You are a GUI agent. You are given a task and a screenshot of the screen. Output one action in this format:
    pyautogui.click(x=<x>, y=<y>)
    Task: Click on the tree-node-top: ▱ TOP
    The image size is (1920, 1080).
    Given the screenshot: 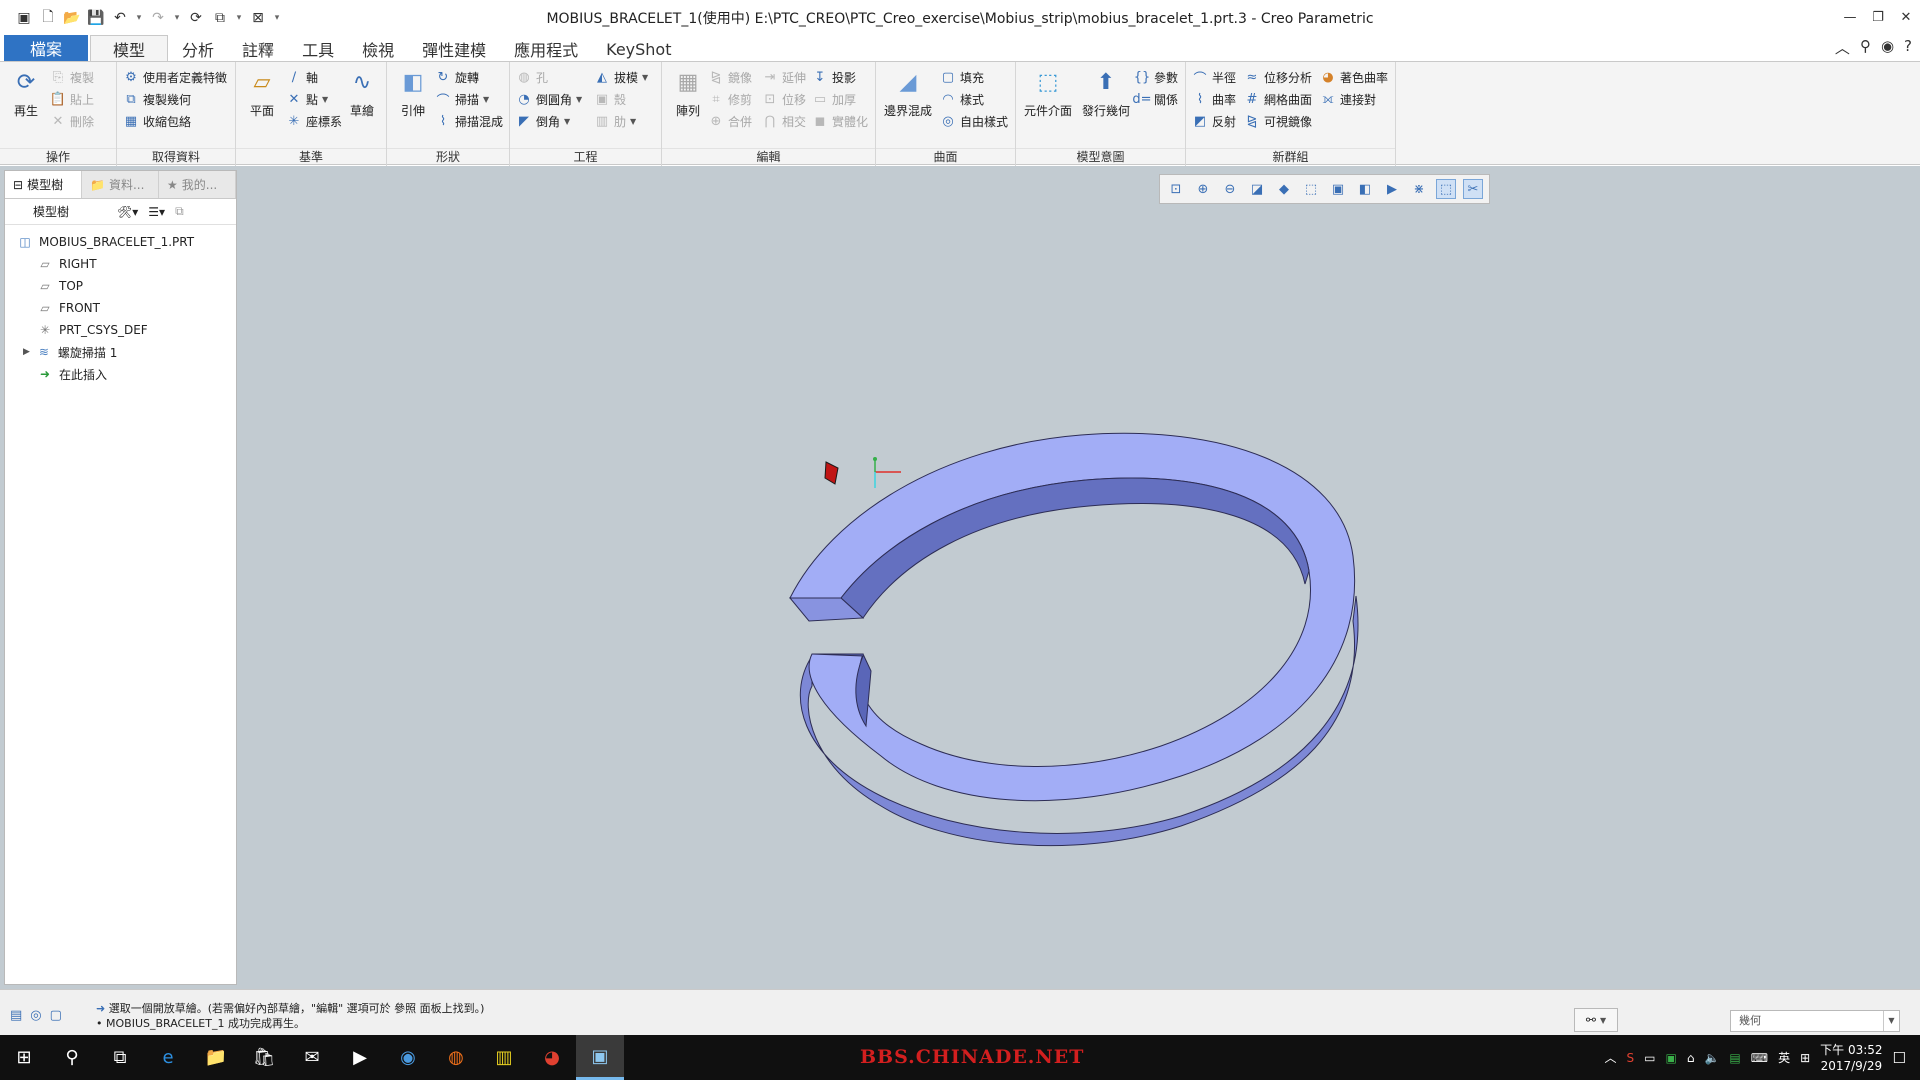 What is the action you would take?
    pyautogui.click(x=120, y=286)
    